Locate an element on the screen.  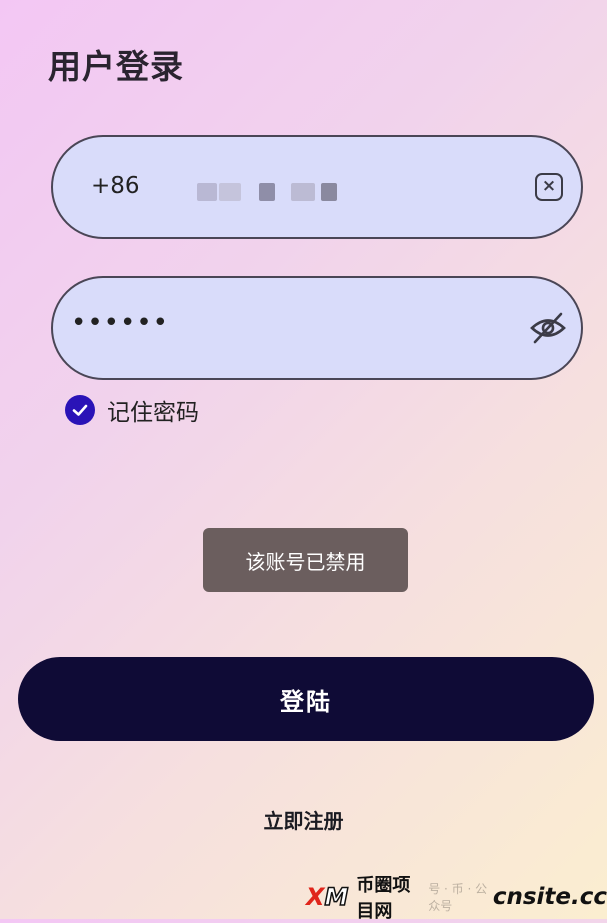
country-code: +86 is located at coordinates (115, 186).